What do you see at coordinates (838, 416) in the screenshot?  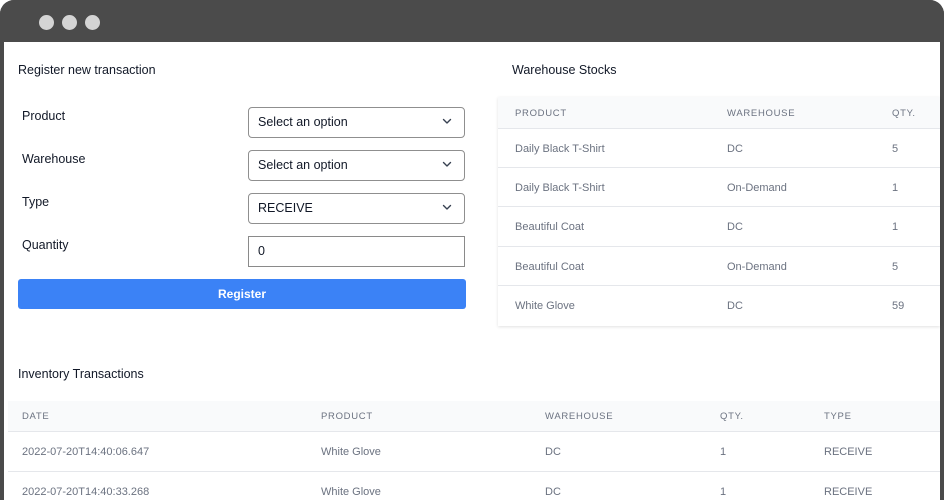 I see `column-header: TYPE` at bounding box center [838, 416].